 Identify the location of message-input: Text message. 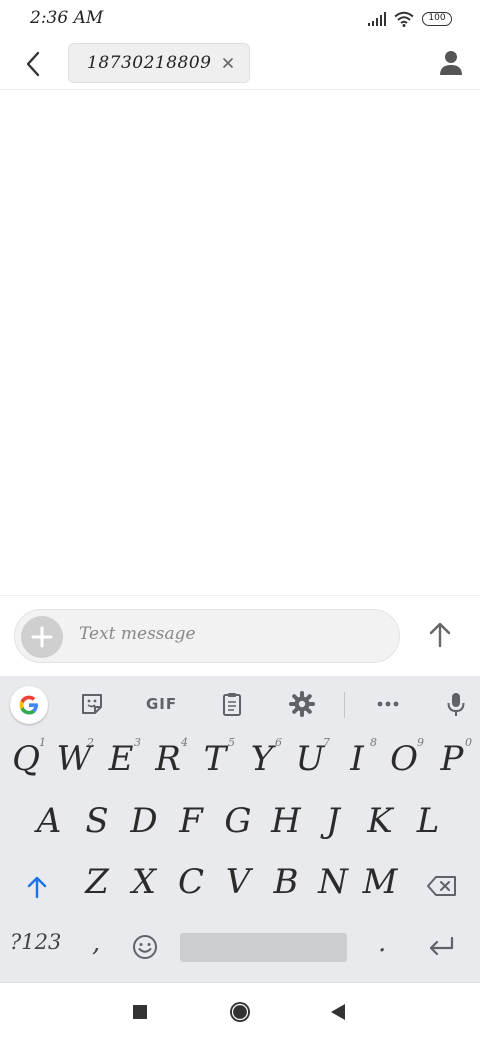
(207, 636).